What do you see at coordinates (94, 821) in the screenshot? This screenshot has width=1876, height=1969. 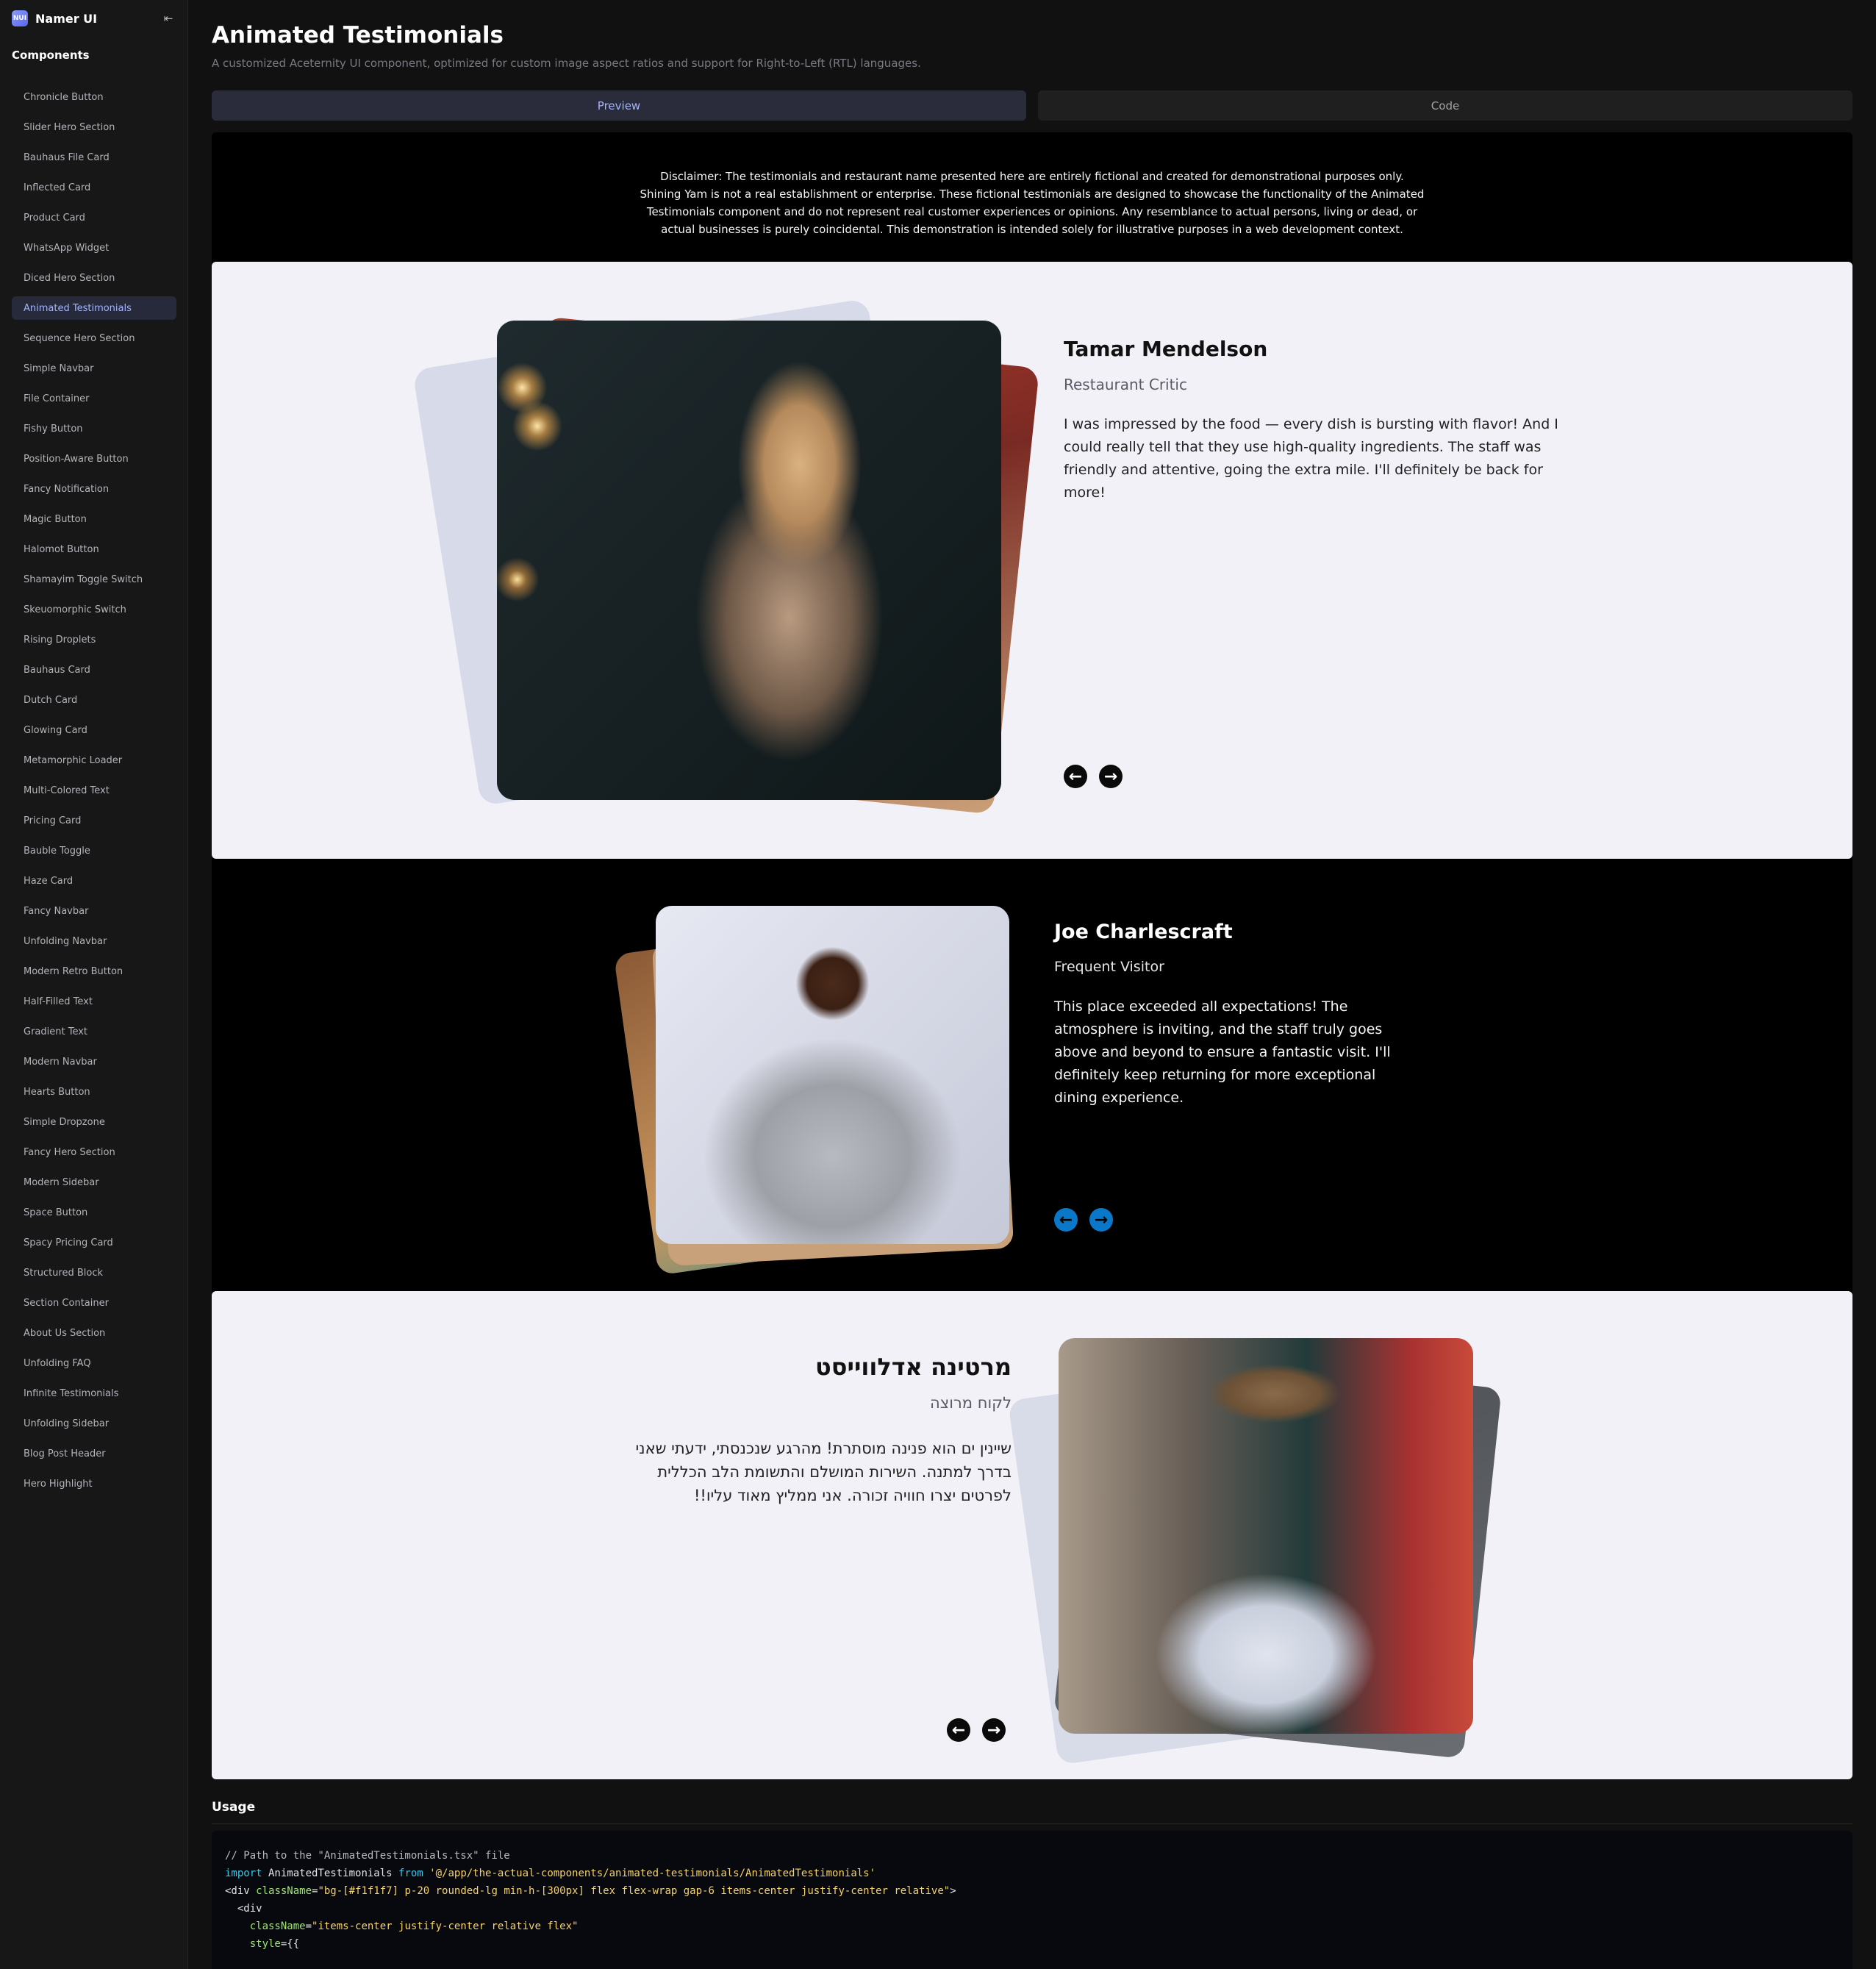 I see `sidebar-item-pricing-card: Pricing Card` at bounding box center [94, 821].